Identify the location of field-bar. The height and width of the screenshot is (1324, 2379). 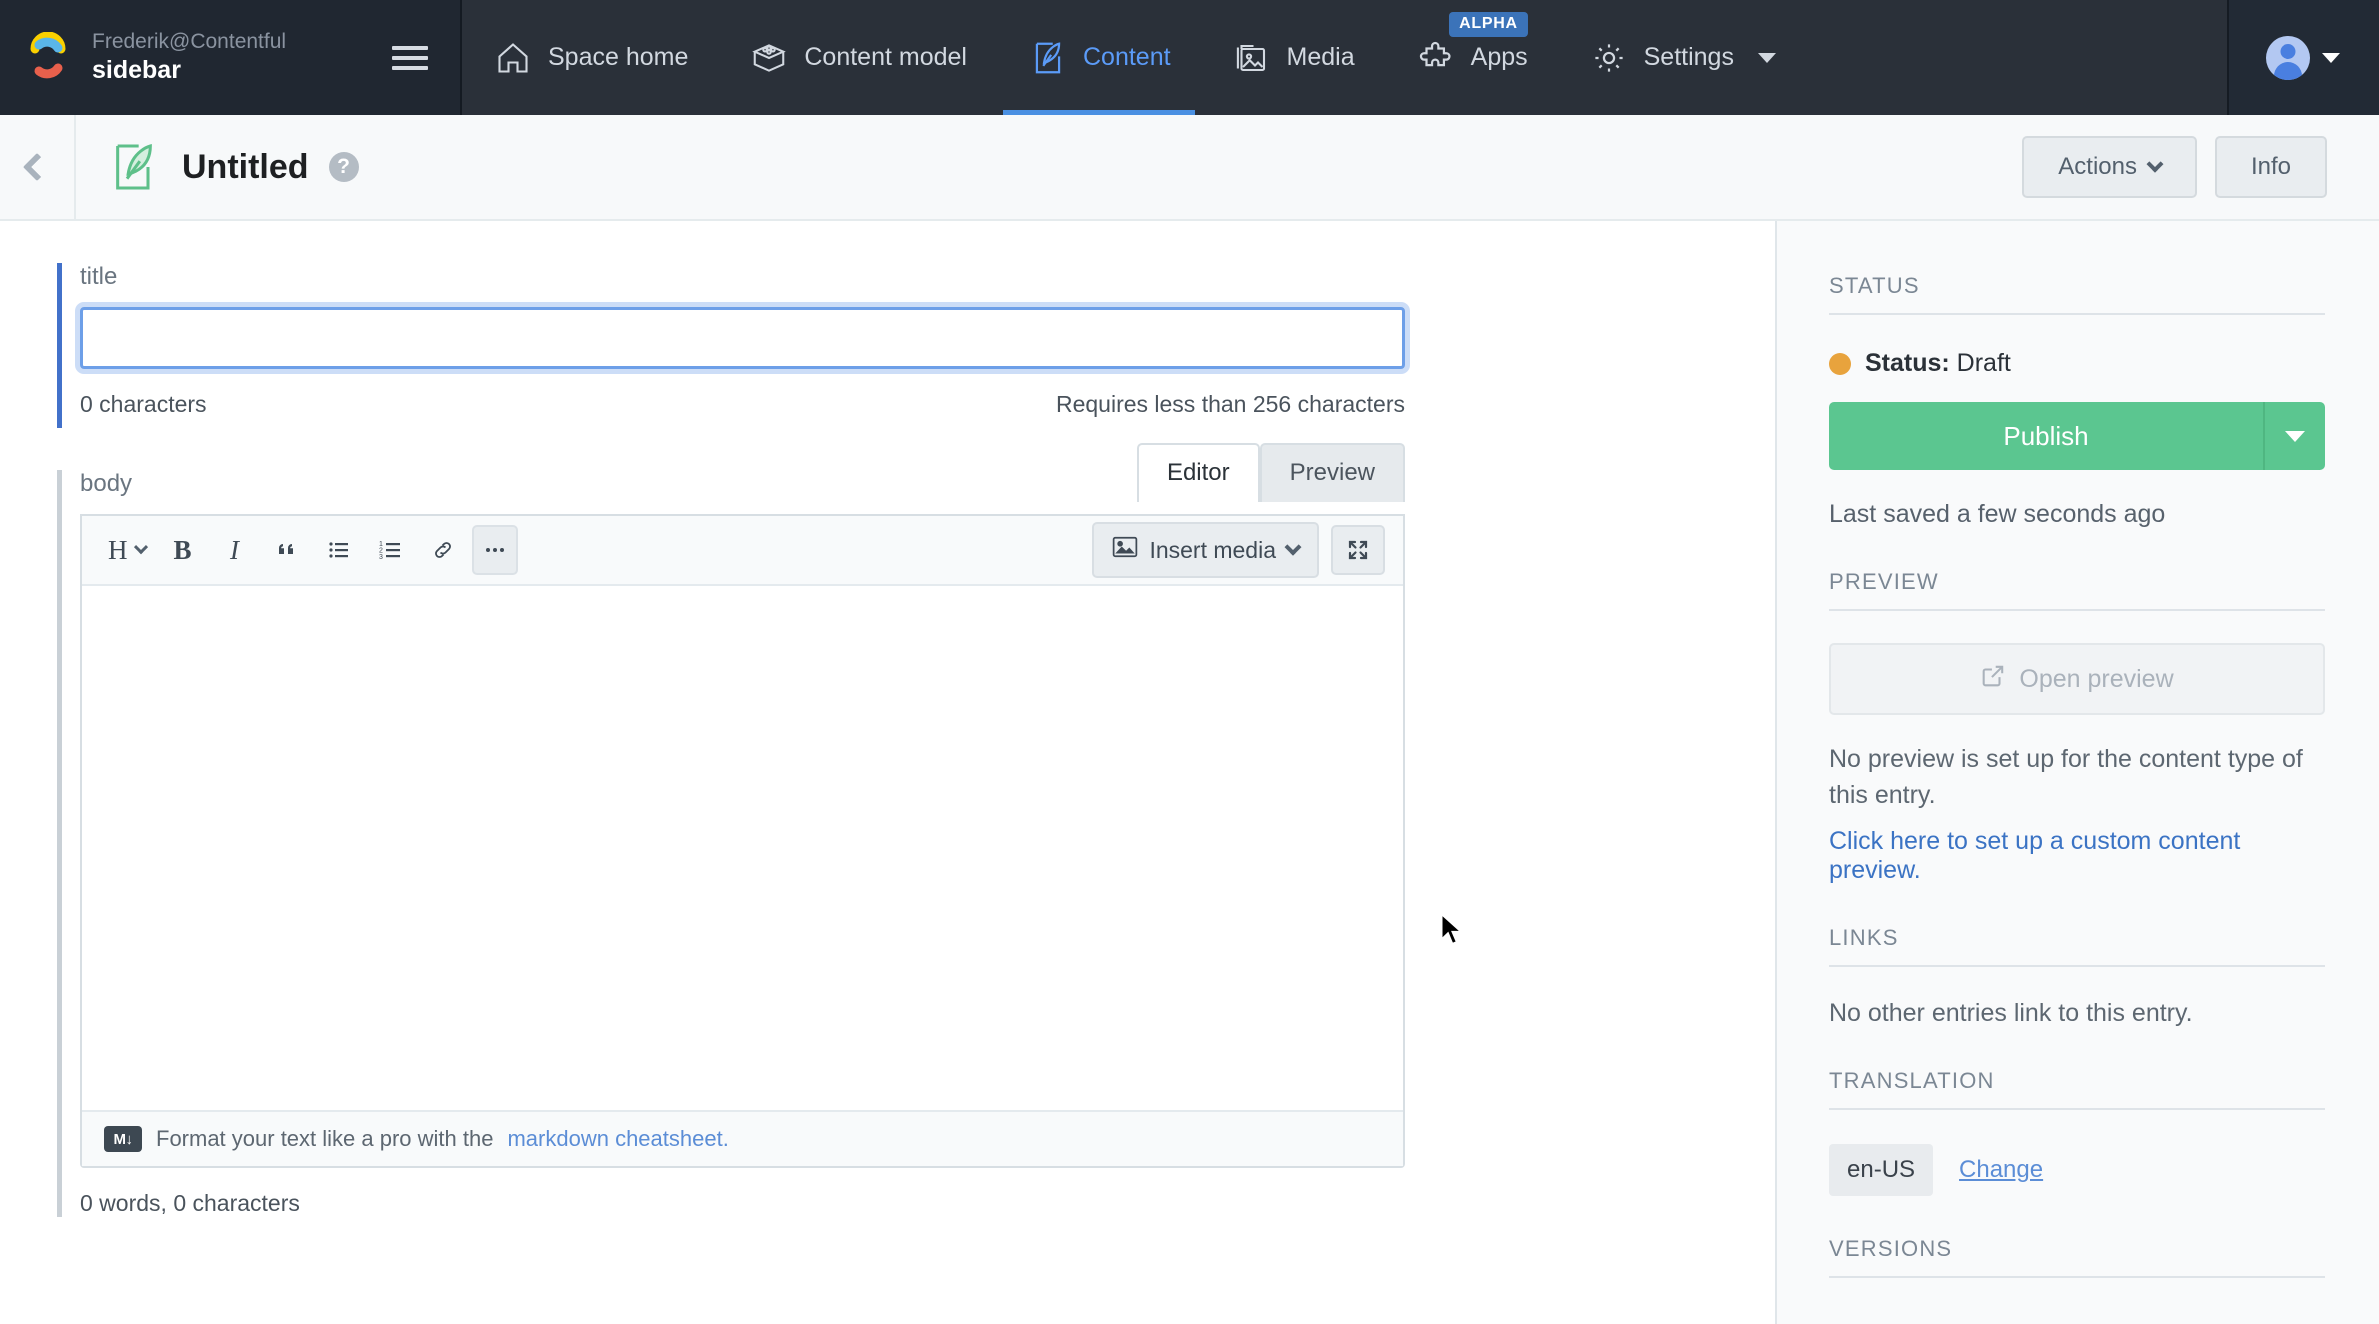
(59, 843).